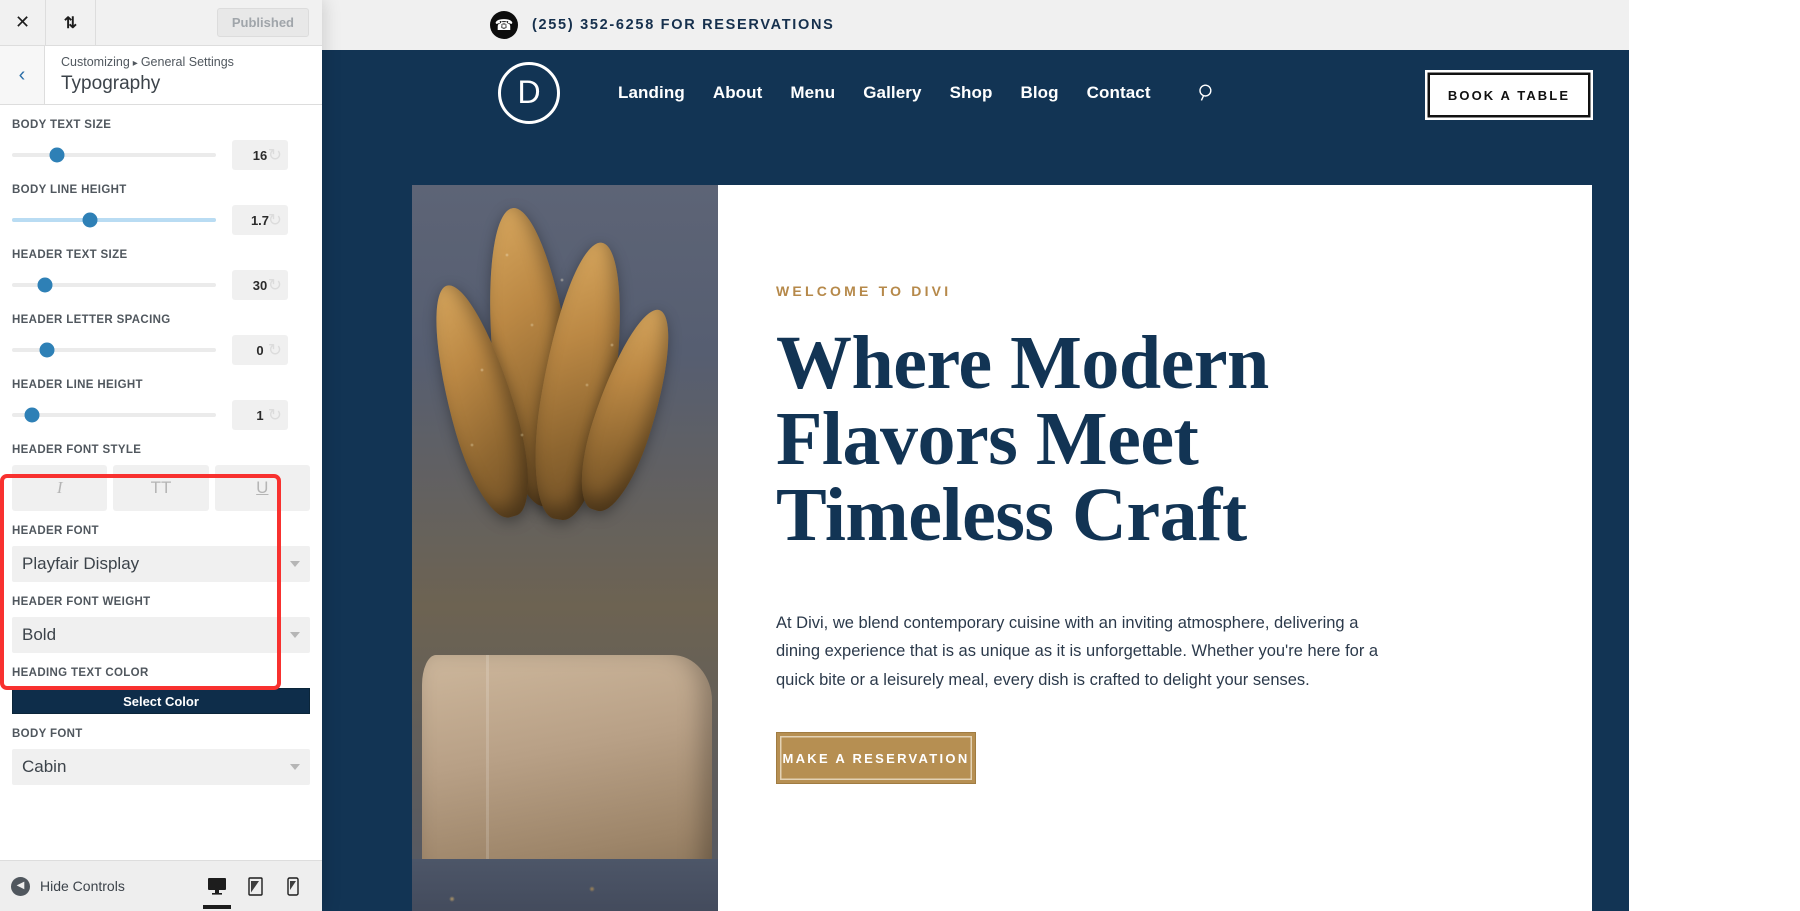 This screenshot has height=911, width=1800. Describe the element at coordinates (47, 734) in the screenshot. I see `control-label: BODY FONT` at that location.